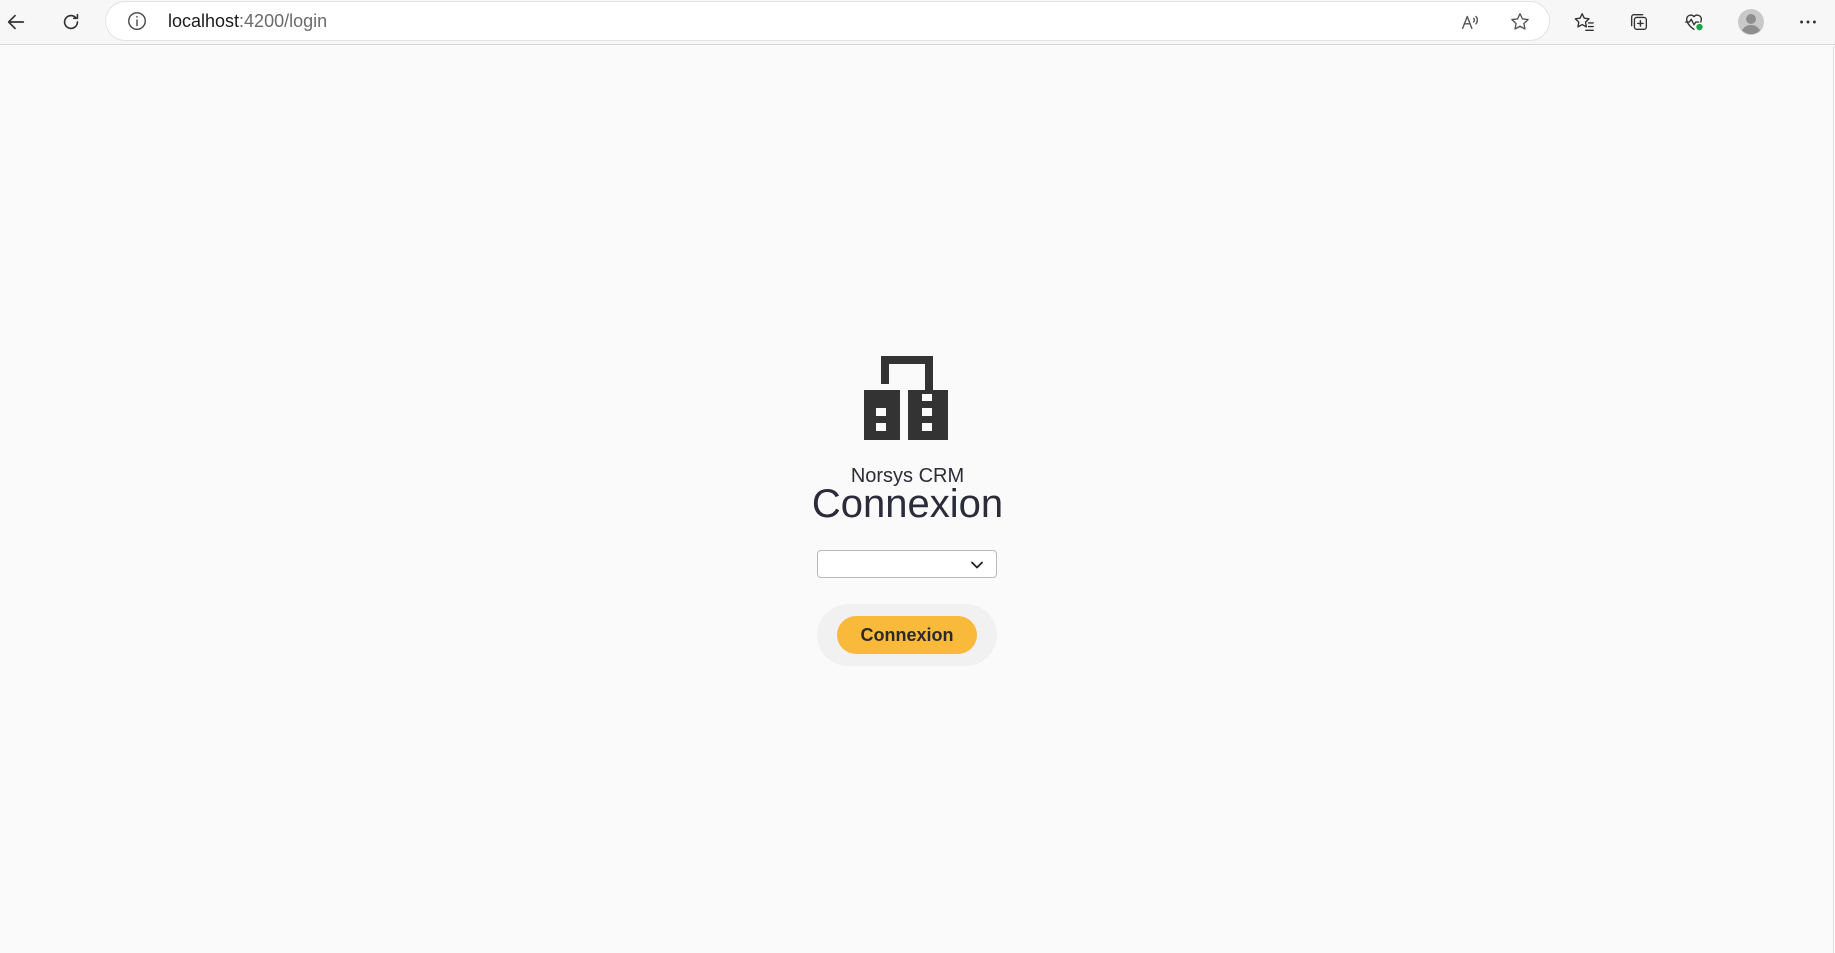 The height and width of the screenshot is (953, 1835). Describe the element at coordinates (204, 21) in the screenshot. I see `url-host: localhost` at that location.